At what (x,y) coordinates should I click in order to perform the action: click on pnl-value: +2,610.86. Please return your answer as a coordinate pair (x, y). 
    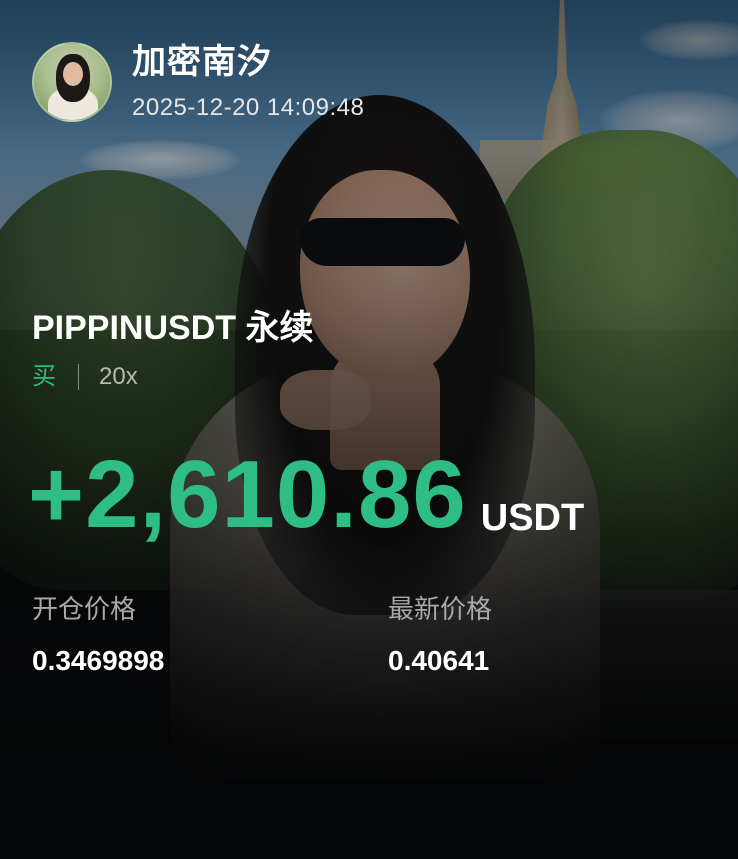
    Looking at the image, I should click on (247, 494).